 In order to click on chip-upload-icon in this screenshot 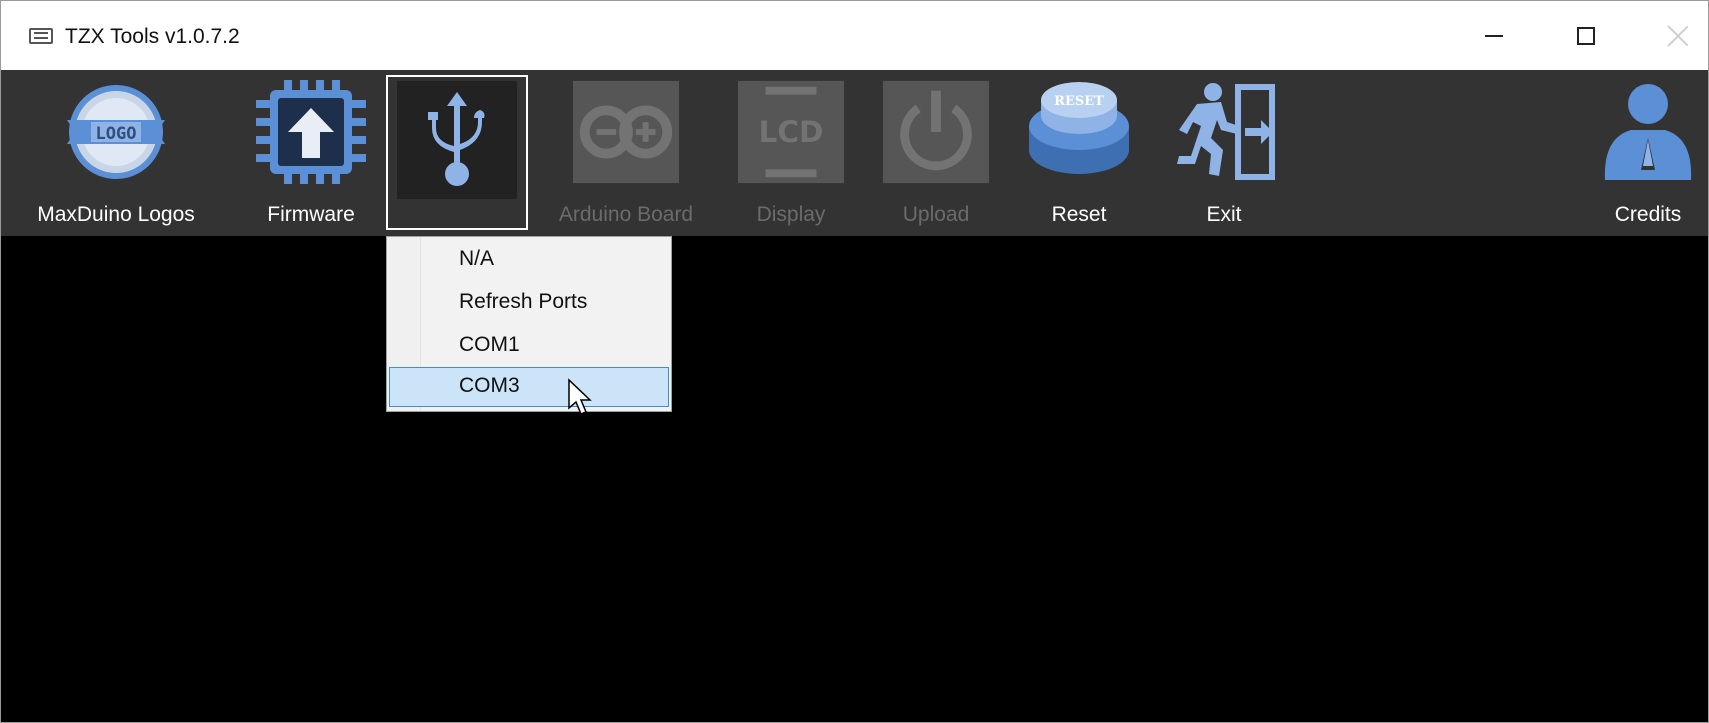, I will do `click(311, 132)`.